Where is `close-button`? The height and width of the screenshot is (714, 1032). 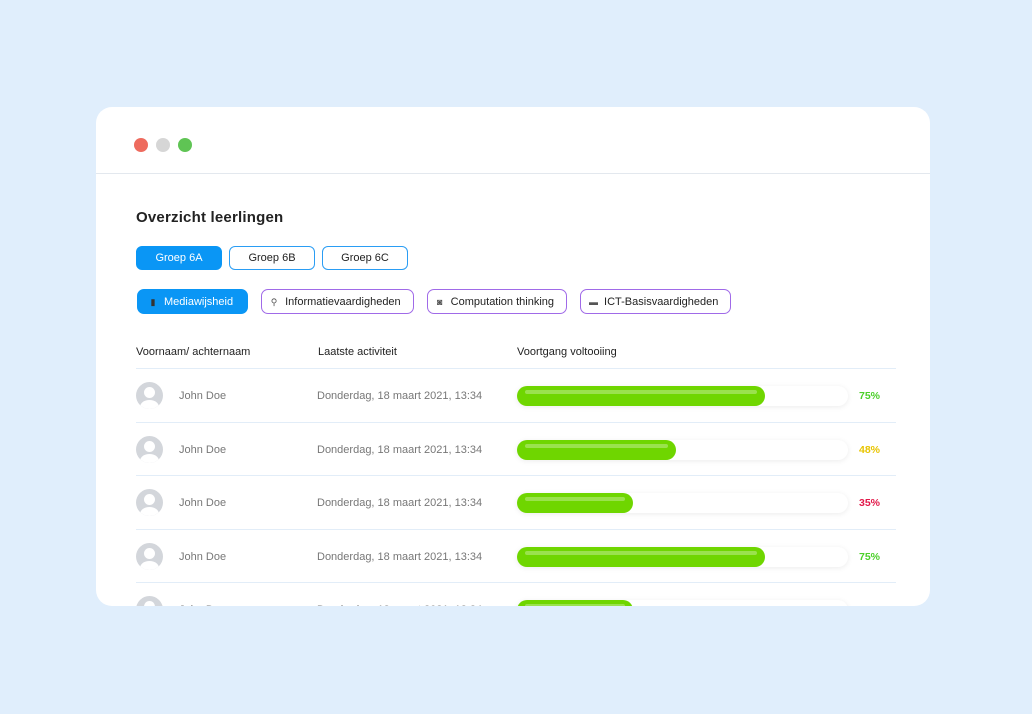
close-button is located at coordinates (141, 145).